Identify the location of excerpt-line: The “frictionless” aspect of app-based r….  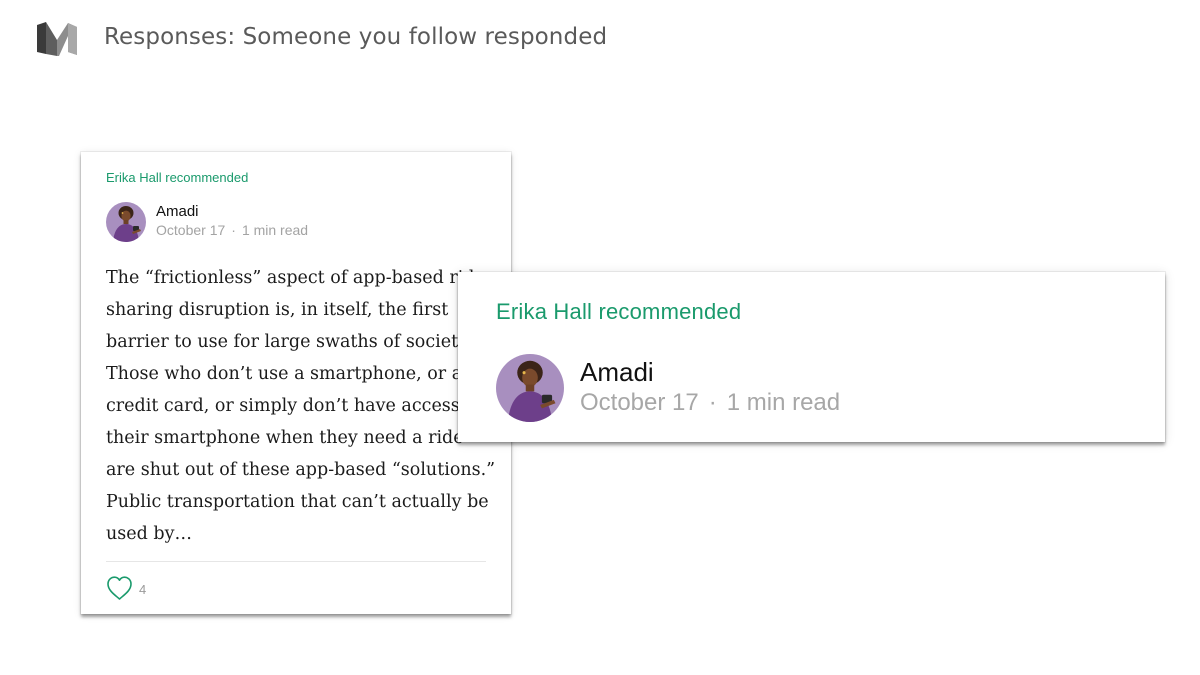
(295, 278).